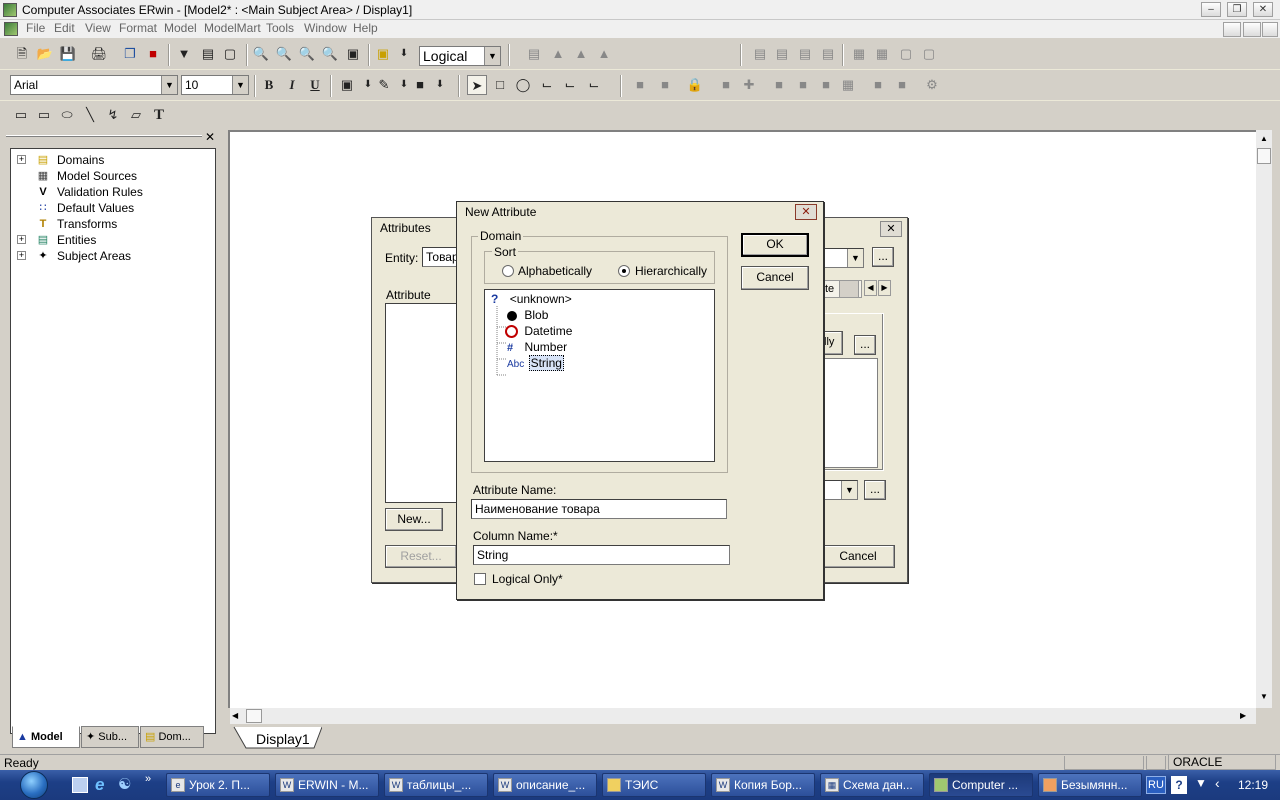 This screenshot has width=1280, height=800. What do you see at coordinates (180, 28) in the screenshot?
I see `menu-model: Model` at bounding box center [180, 28].